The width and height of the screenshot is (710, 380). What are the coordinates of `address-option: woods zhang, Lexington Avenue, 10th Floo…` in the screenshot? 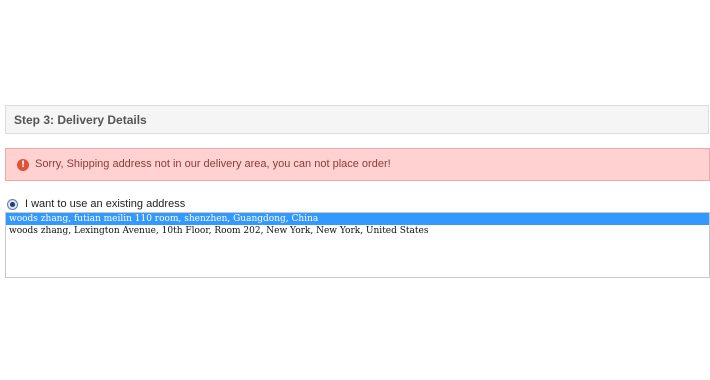 It's located at (357, 231).